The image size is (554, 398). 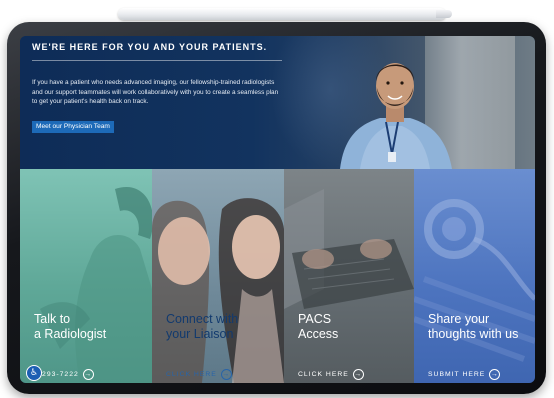 What do you see at coordinates (318, 334) in the screenshot?
I see `tile-heading-line2: Access` at bounding box center [318, 334].